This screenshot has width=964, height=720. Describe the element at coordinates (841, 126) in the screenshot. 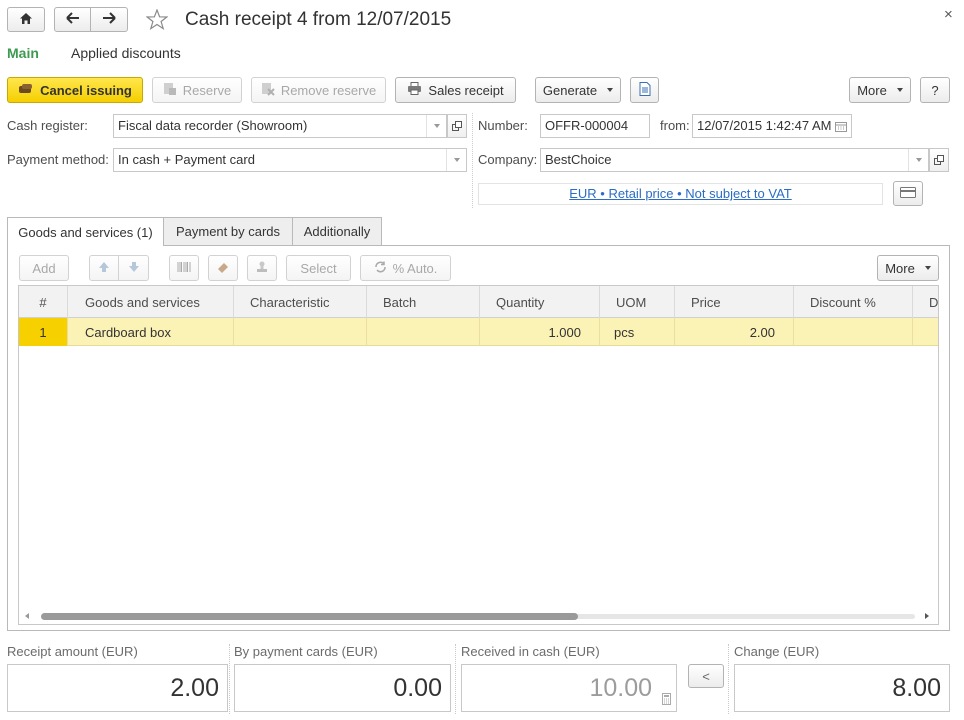

I see `calendar-icon` at that location.